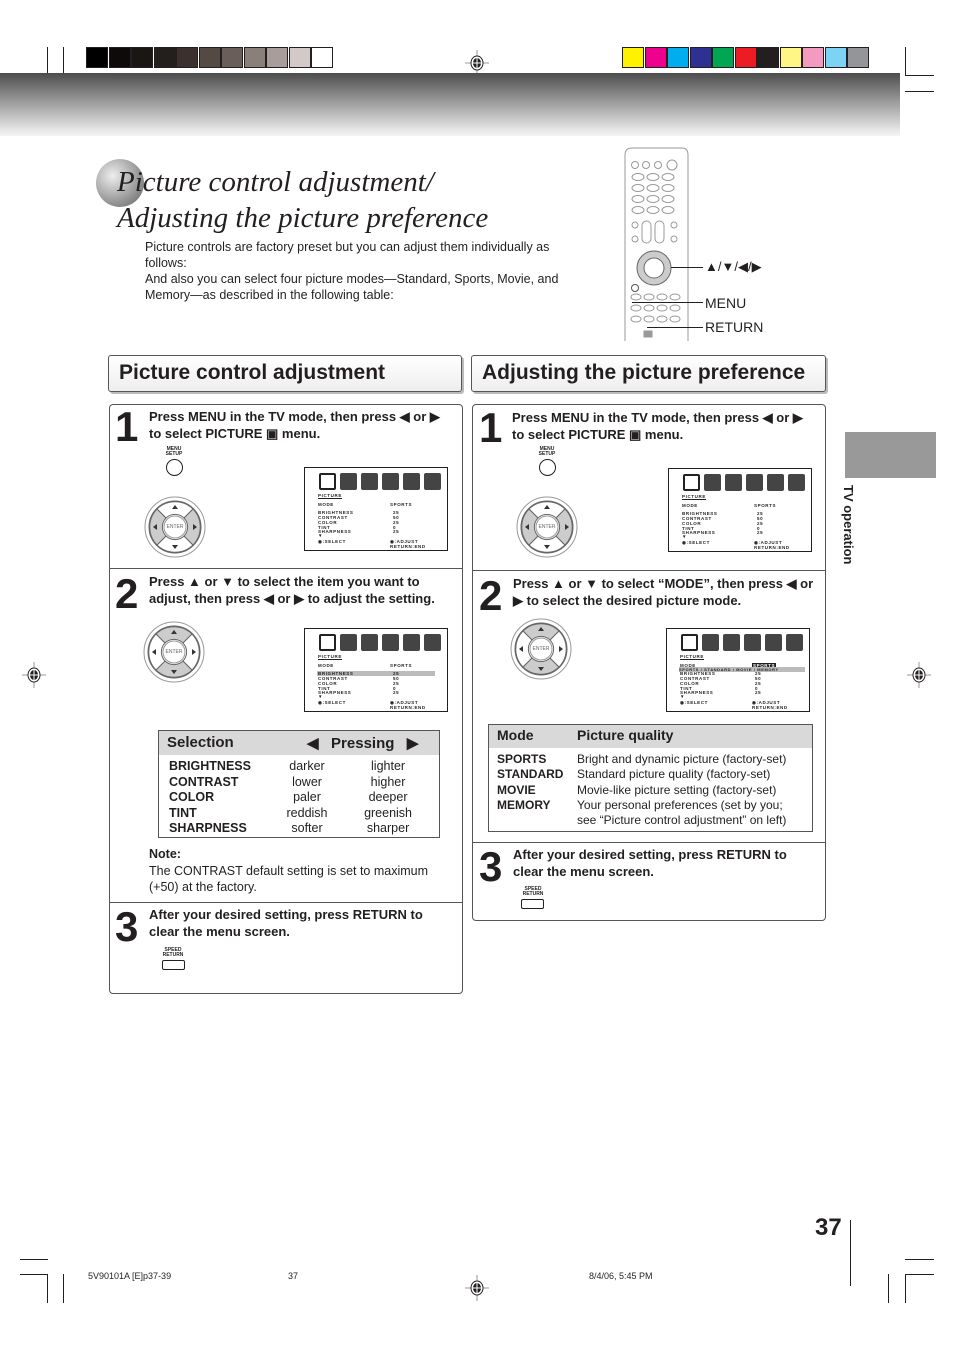  Describe the element at coordinates (674, 774) in the screenshot. I see `mode-description: Standard picture quality (factory-set)` at that location.